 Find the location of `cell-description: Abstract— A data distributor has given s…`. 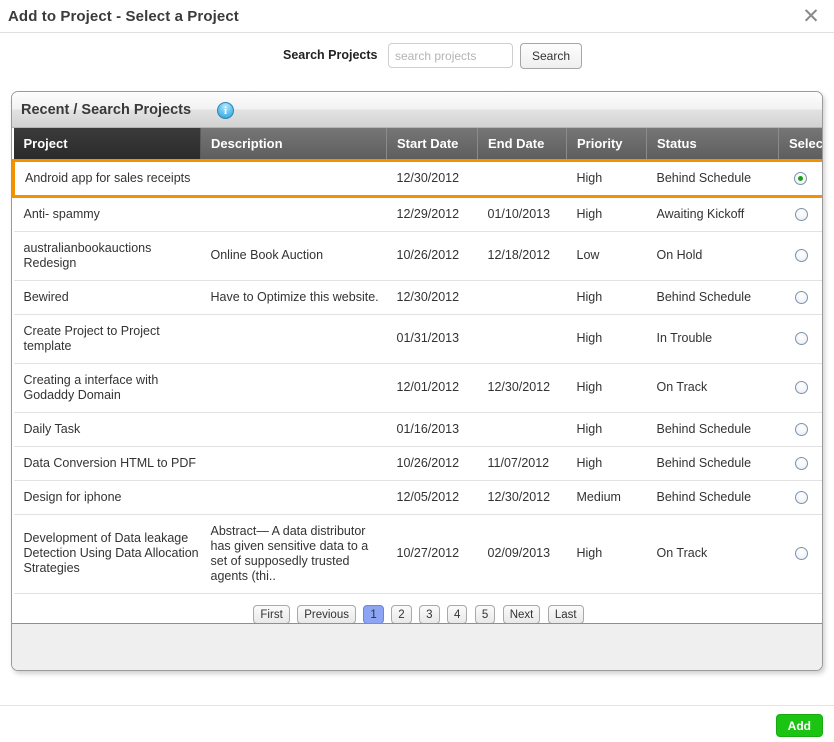

cell-description: Abstract— A data distributor has given s… is located at coordinates (293, 554).